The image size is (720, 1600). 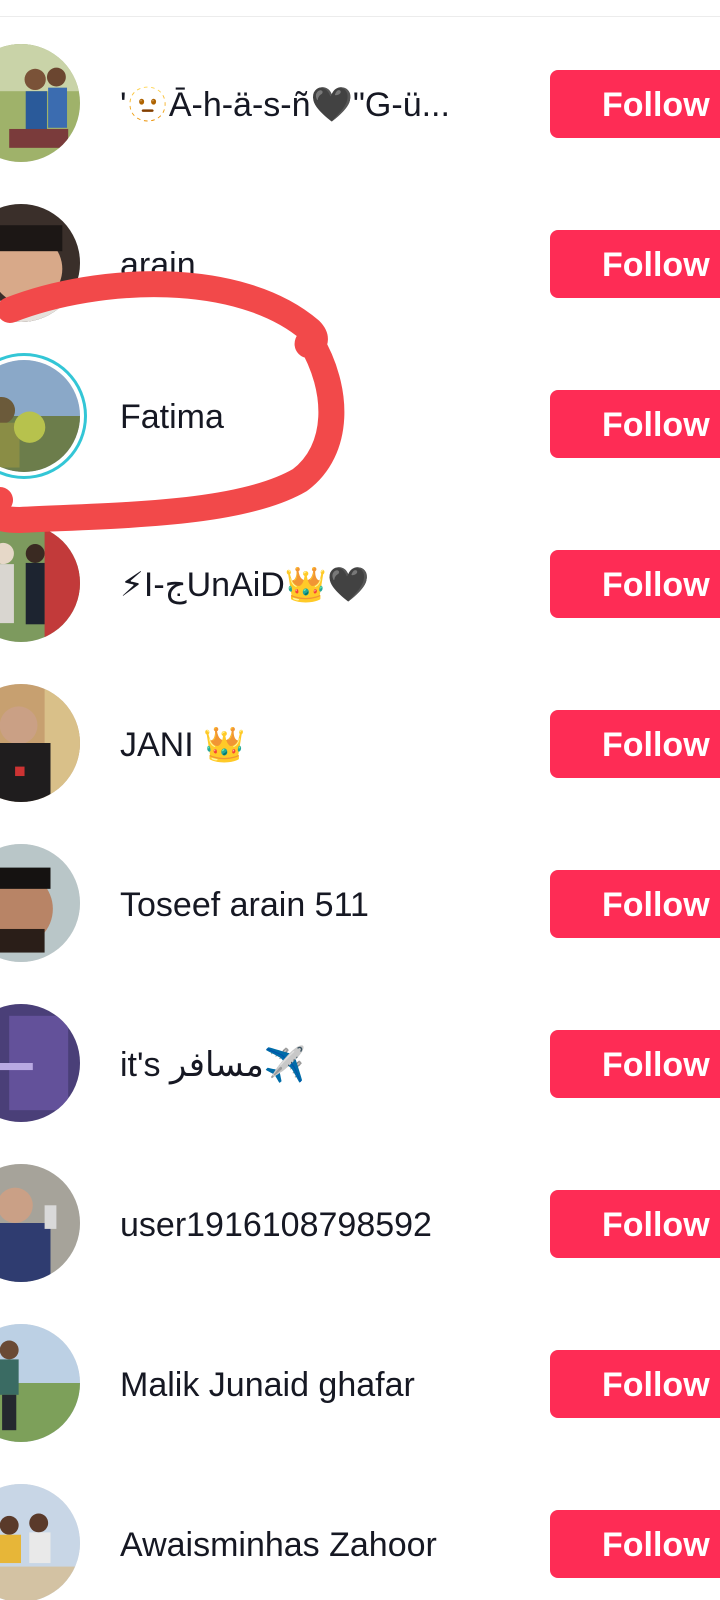 What do you see at coordinates (182, 745) in the screenshot?
I see `username: JANI 👑` at bounding box center [182, 745].